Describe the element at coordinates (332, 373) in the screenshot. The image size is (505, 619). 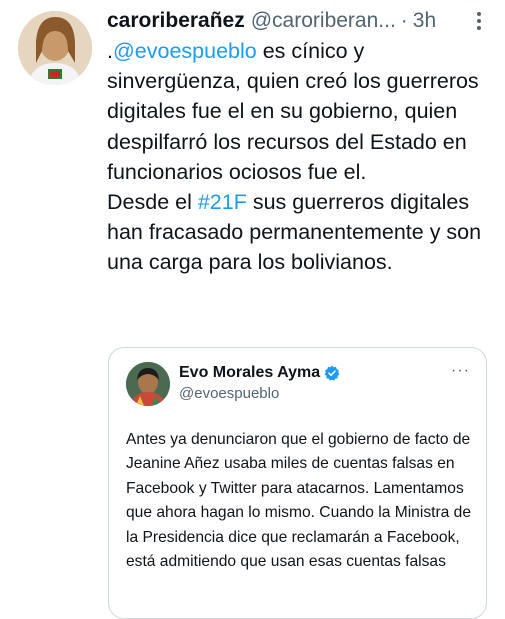
I see `verified-badge-icon` at that location.